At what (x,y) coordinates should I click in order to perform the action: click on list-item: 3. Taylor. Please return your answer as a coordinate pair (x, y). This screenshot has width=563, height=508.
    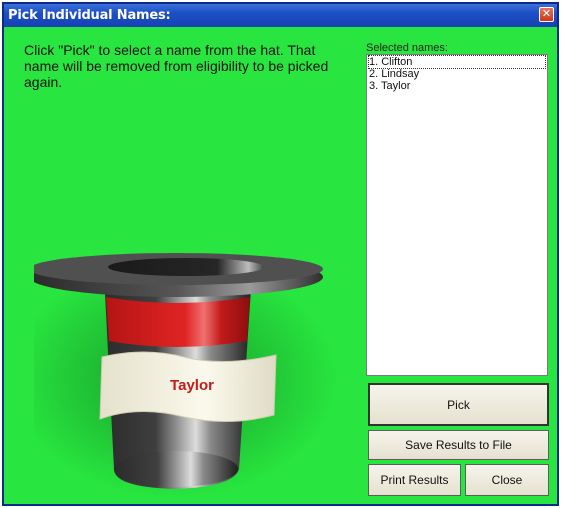
    Looking at the image, I should click on (457, 86).